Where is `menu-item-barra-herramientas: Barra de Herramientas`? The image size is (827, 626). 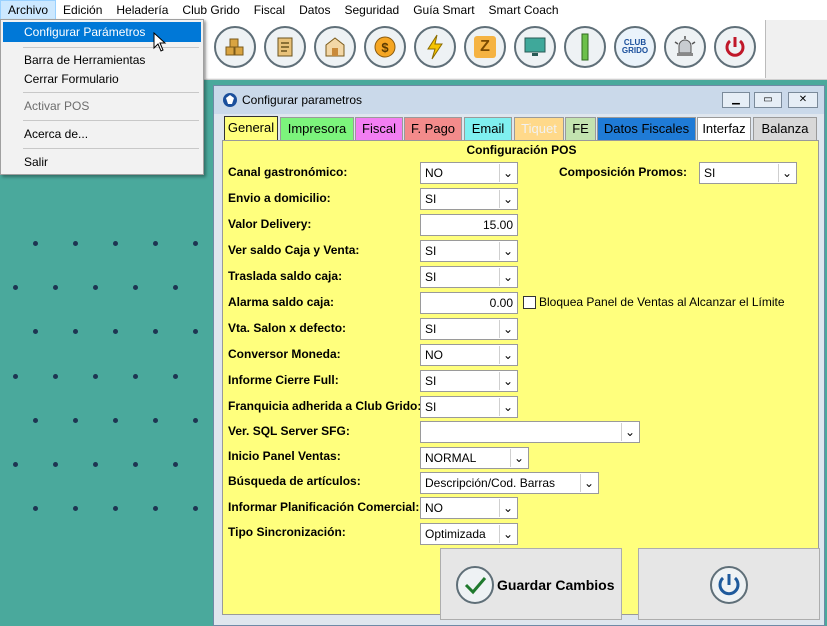 menu-item-barra-herramientas: Barra de Herramientas is located at coordinates (102, 60).